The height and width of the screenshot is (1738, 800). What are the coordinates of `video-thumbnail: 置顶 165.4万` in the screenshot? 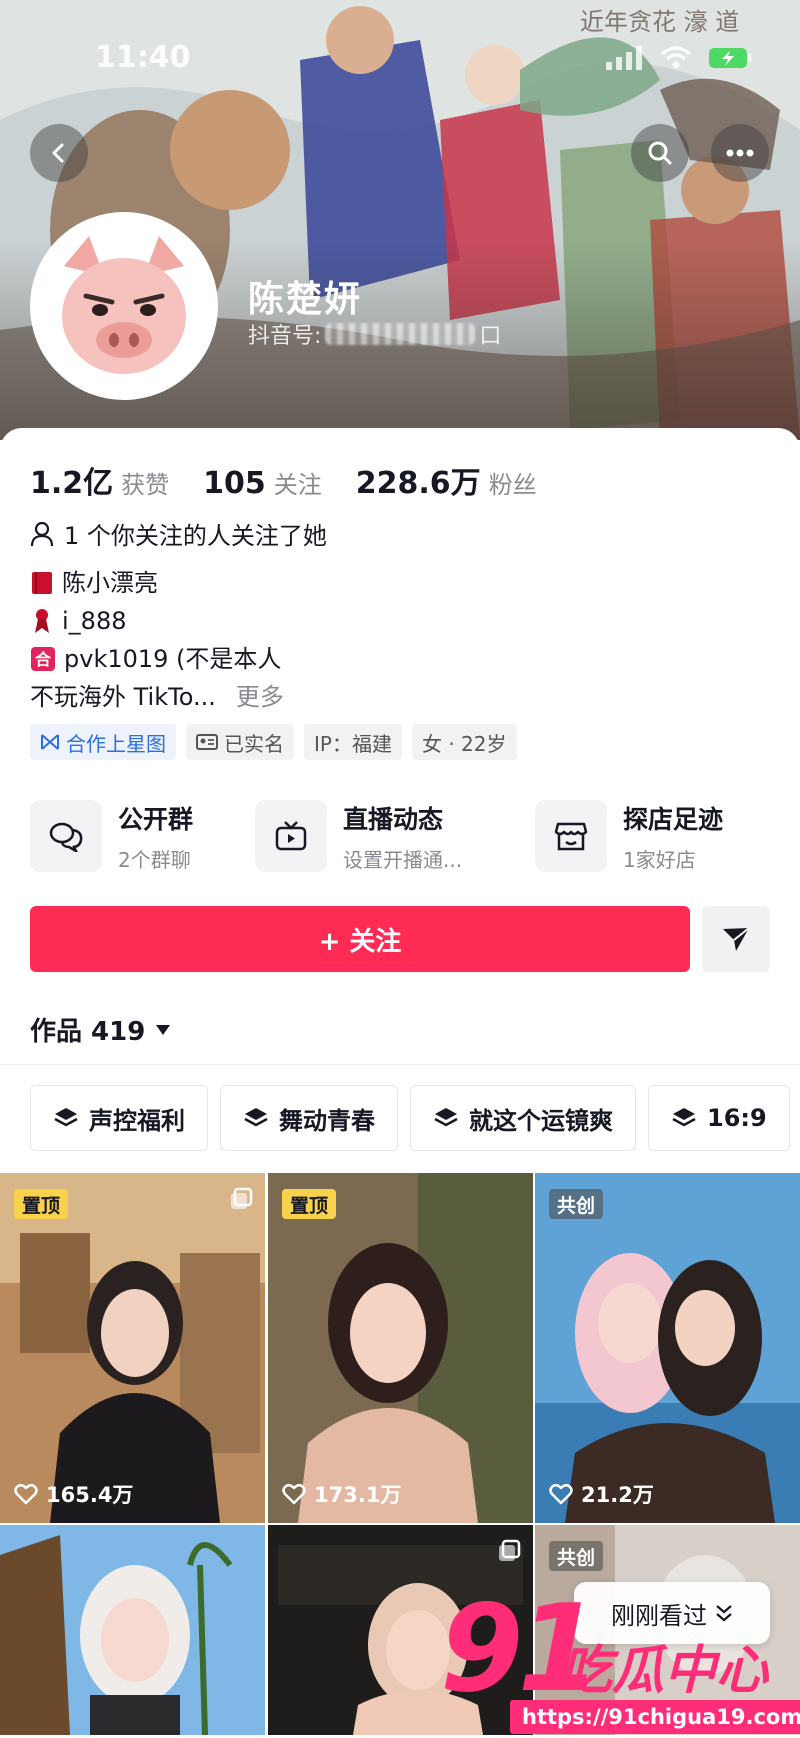 It's located at (132, 1348).